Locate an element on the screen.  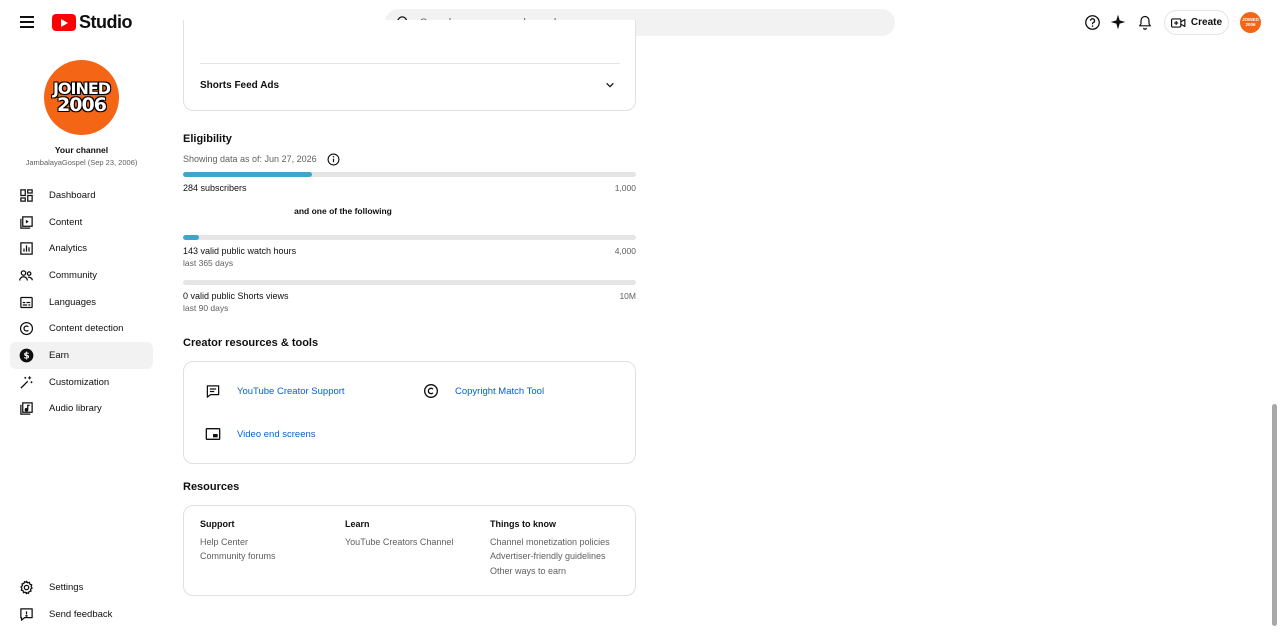
sidebar-item-content-detection: Content detection is located at coordinates (81, 328).